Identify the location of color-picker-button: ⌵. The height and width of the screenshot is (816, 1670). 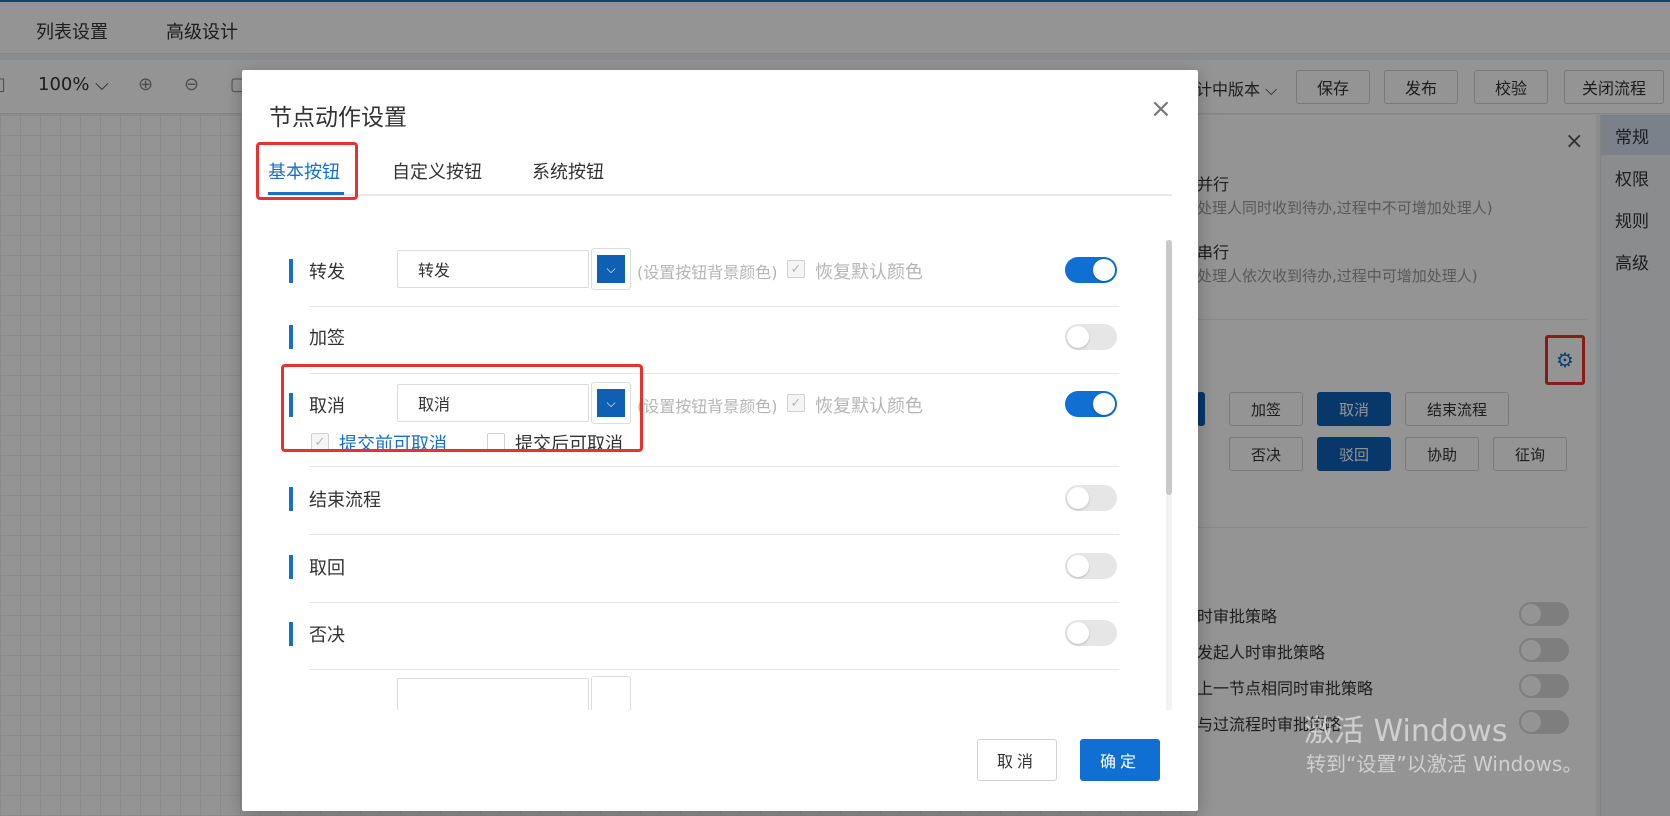
(611, 269).